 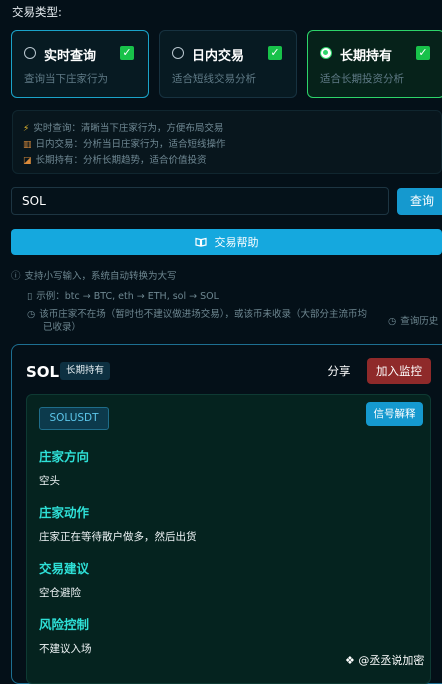 I want to click on document-icon: ▯, so click(x=30, y=296).